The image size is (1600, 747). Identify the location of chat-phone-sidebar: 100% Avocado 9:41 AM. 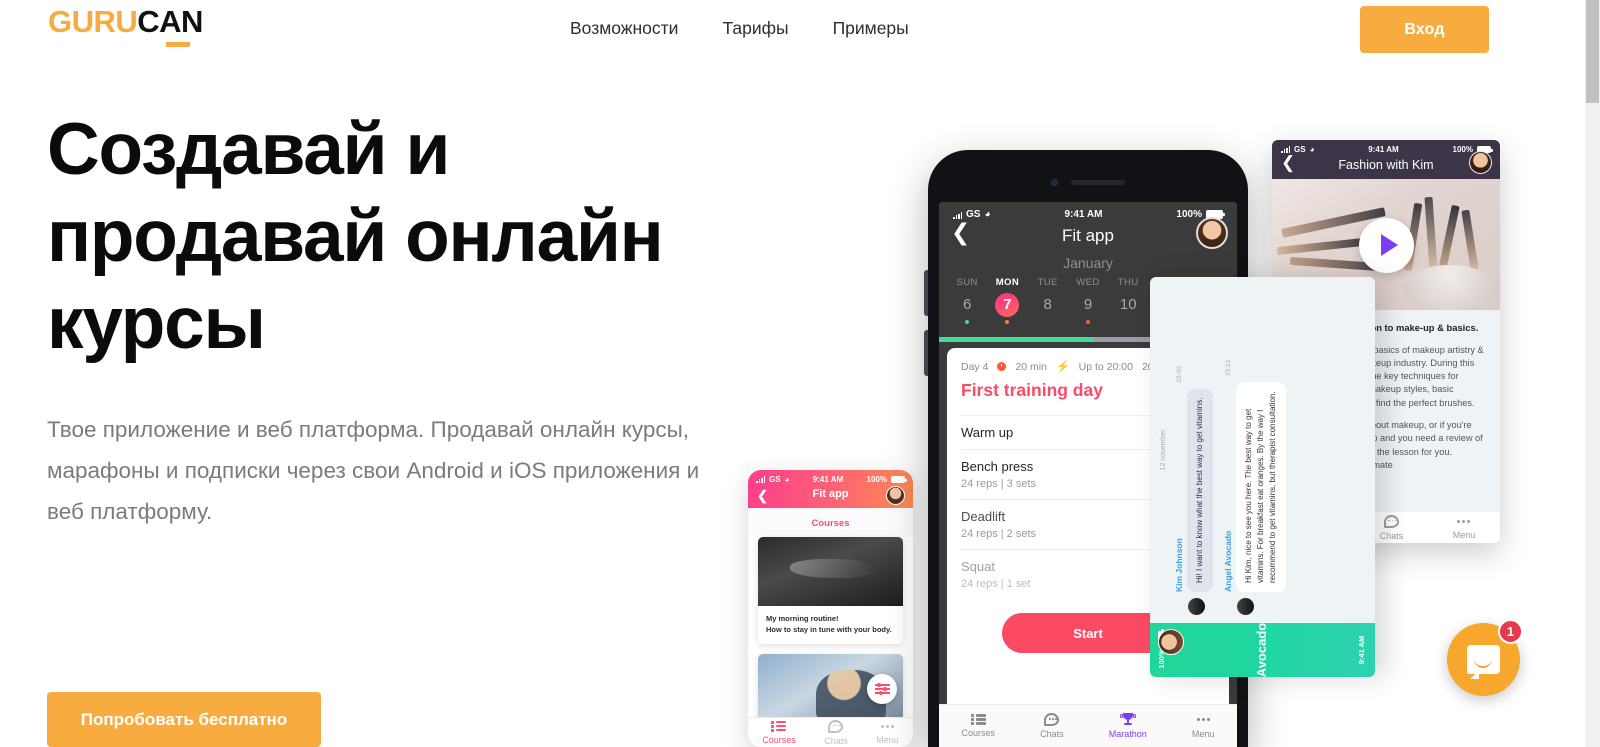
(1262, 650).